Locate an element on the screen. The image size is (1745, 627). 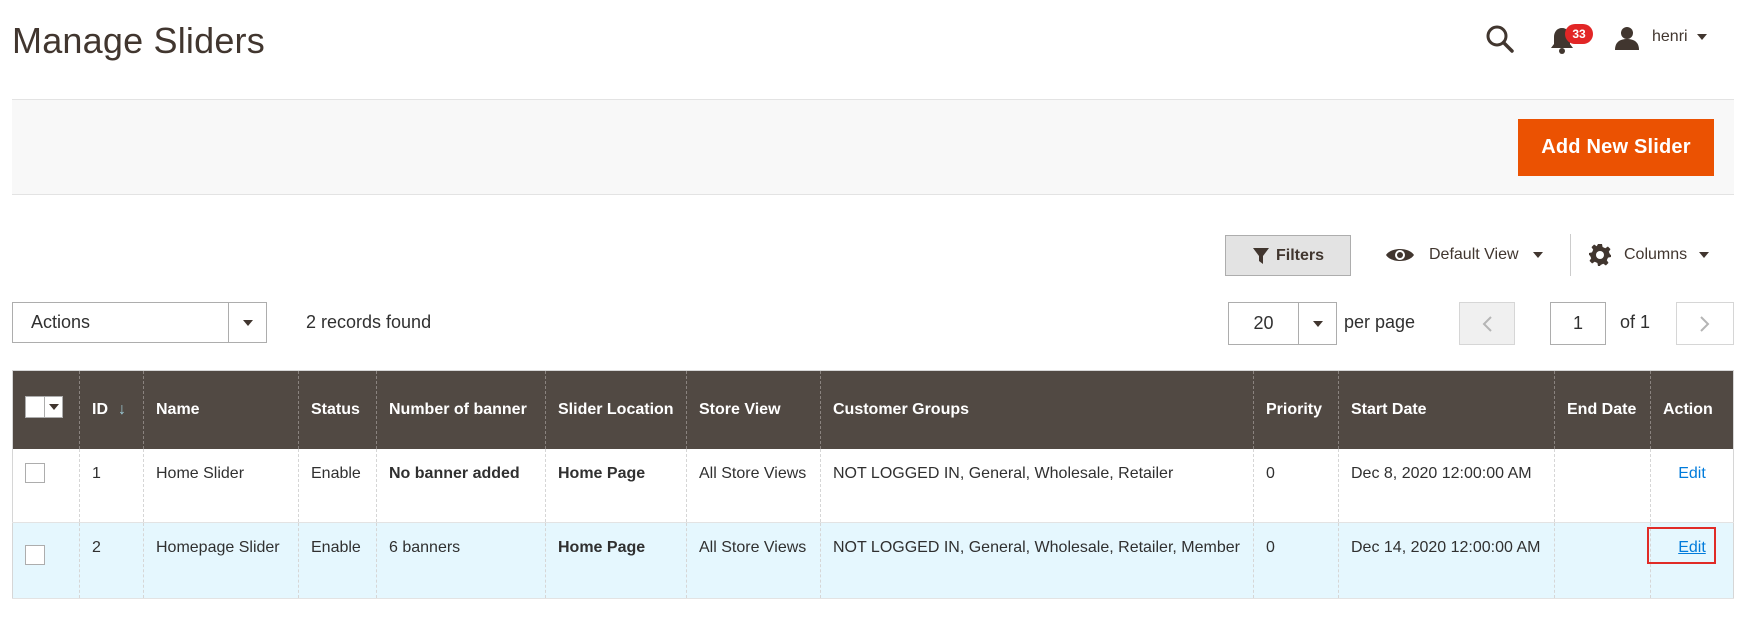
per-page-label: per page is located at coordinates (1380, 322).